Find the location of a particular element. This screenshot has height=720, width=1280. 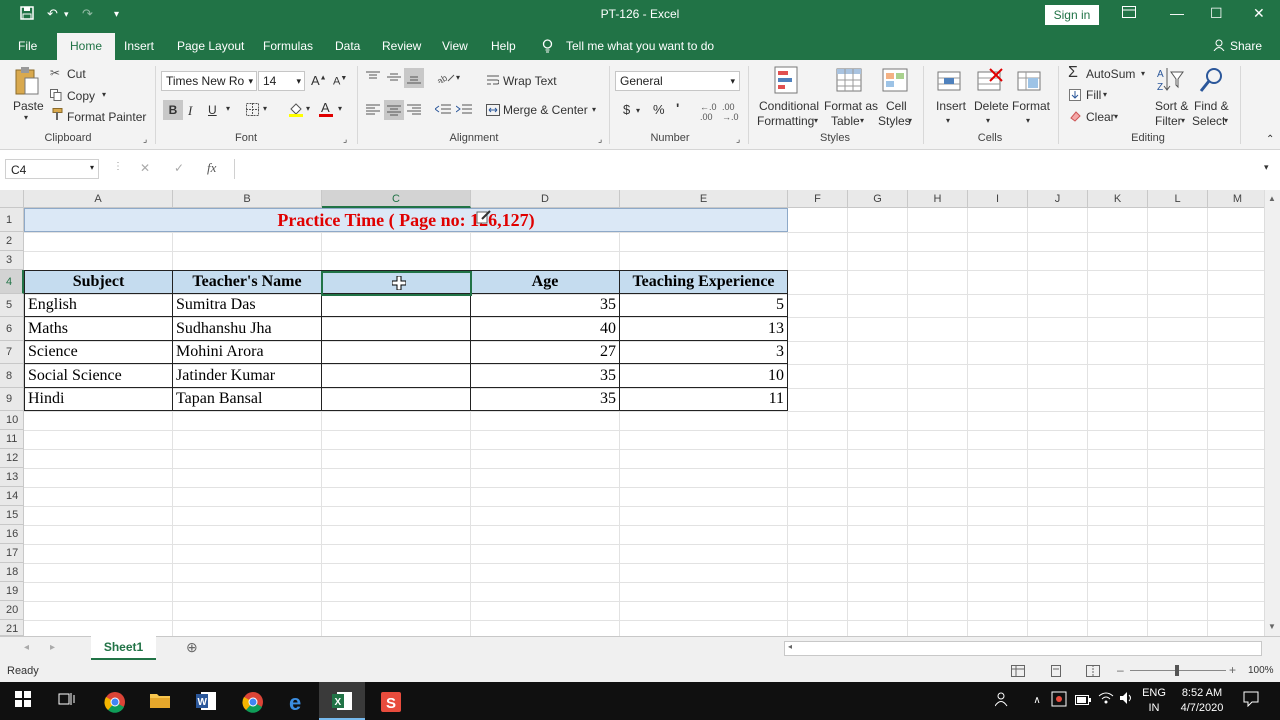

sheet-tab-sheet1: Sheet1 is located at coordinates (123, 648).